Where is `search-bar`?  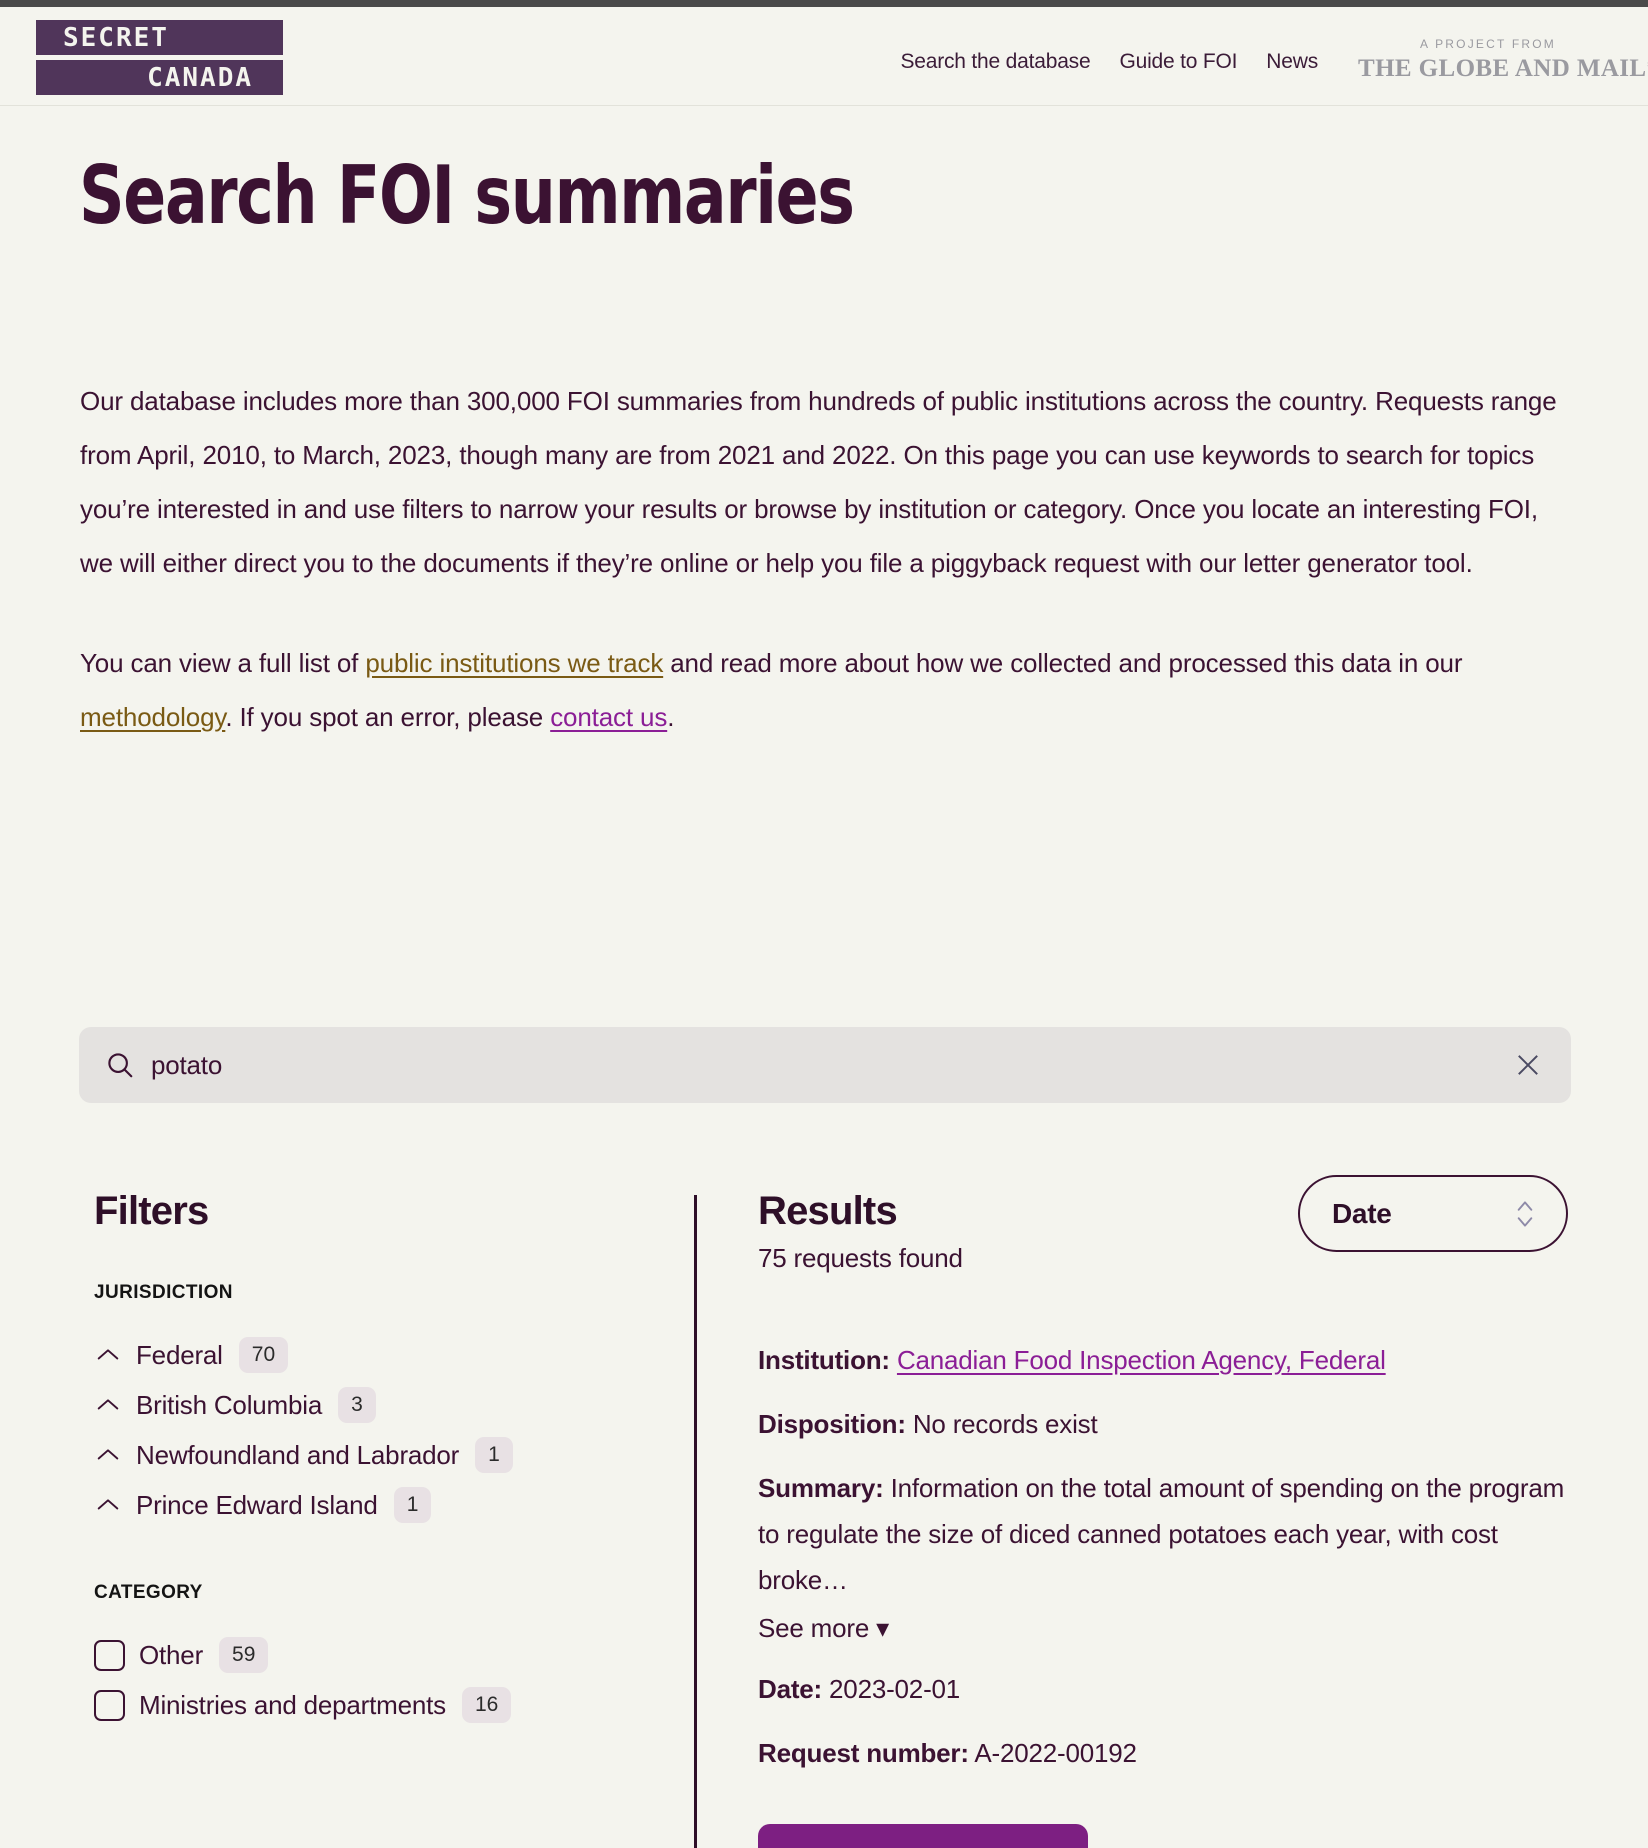
search-bar is located at coordinates (825, 1065).